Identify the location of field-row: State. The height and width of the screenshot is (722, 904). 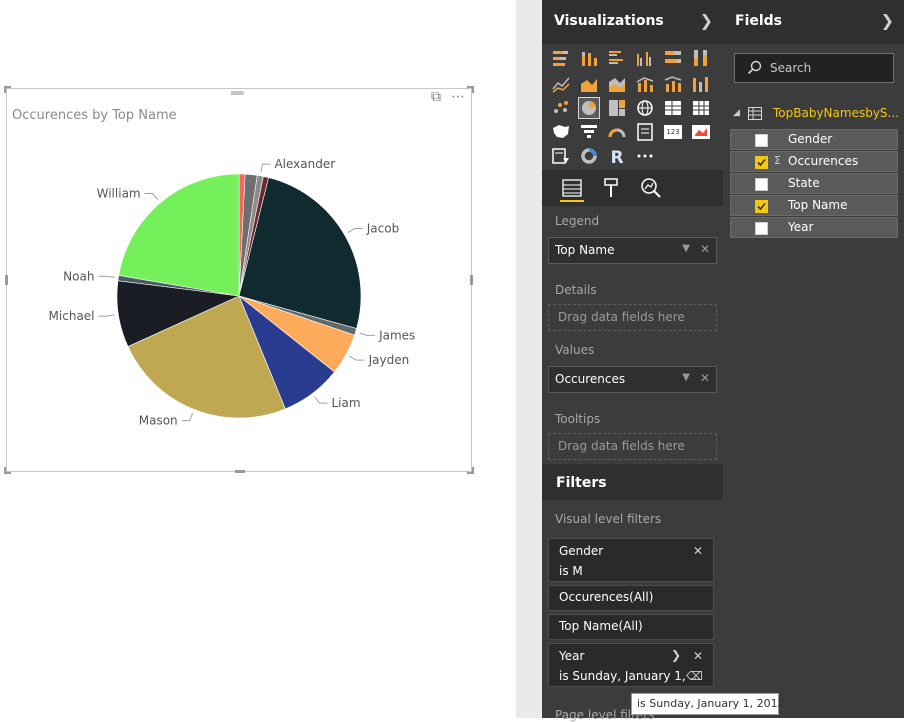
(814, 183).